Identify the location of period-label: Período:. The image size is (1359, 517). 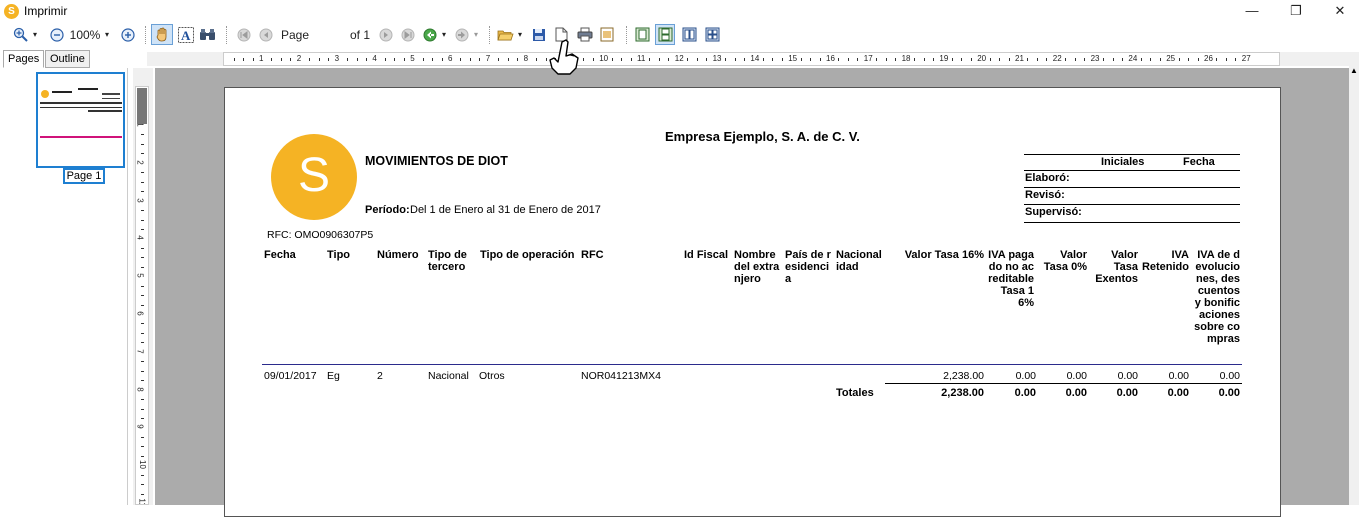
(387, 210).